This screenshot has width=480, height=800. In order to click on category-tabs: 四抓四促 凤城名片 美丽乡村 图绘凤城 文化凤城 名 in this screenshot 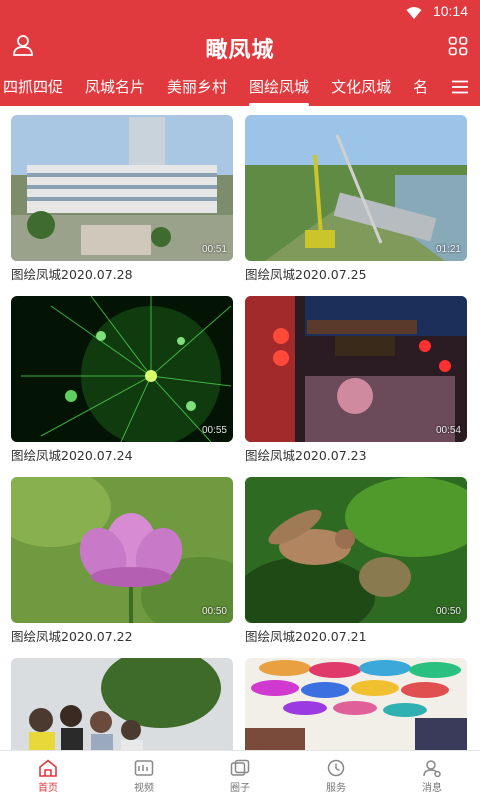, I will do `click(240, 87)`.